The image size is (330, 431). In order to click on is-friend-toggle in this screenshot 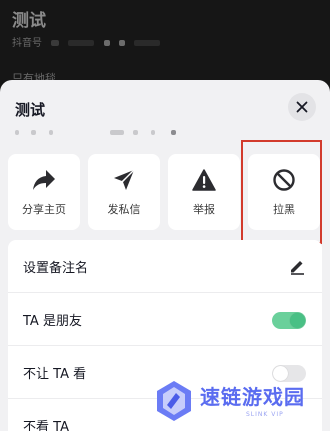, I will do `click(289, 320)`.